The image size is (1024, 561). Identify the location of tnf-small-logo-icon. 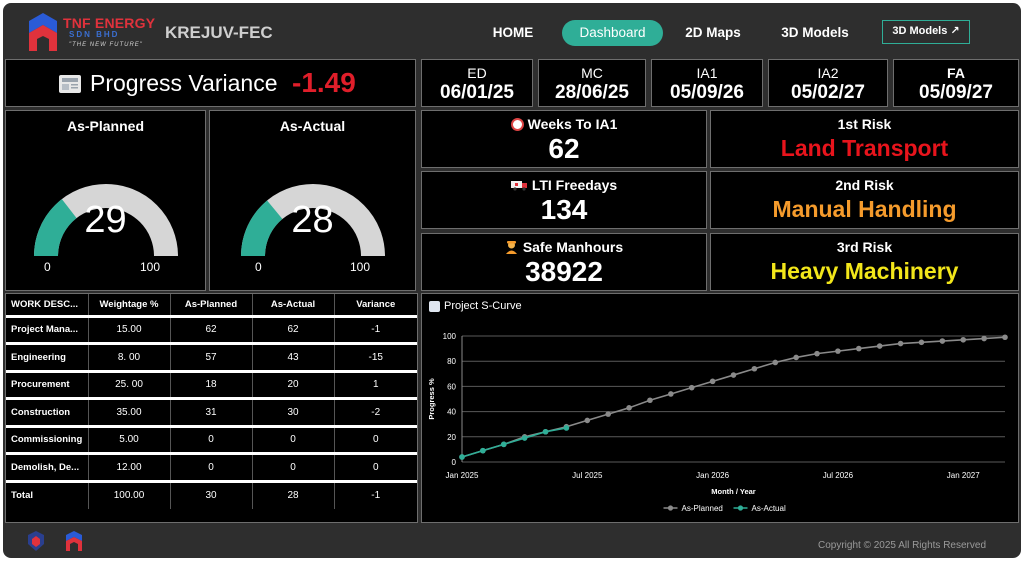
(74, 541).